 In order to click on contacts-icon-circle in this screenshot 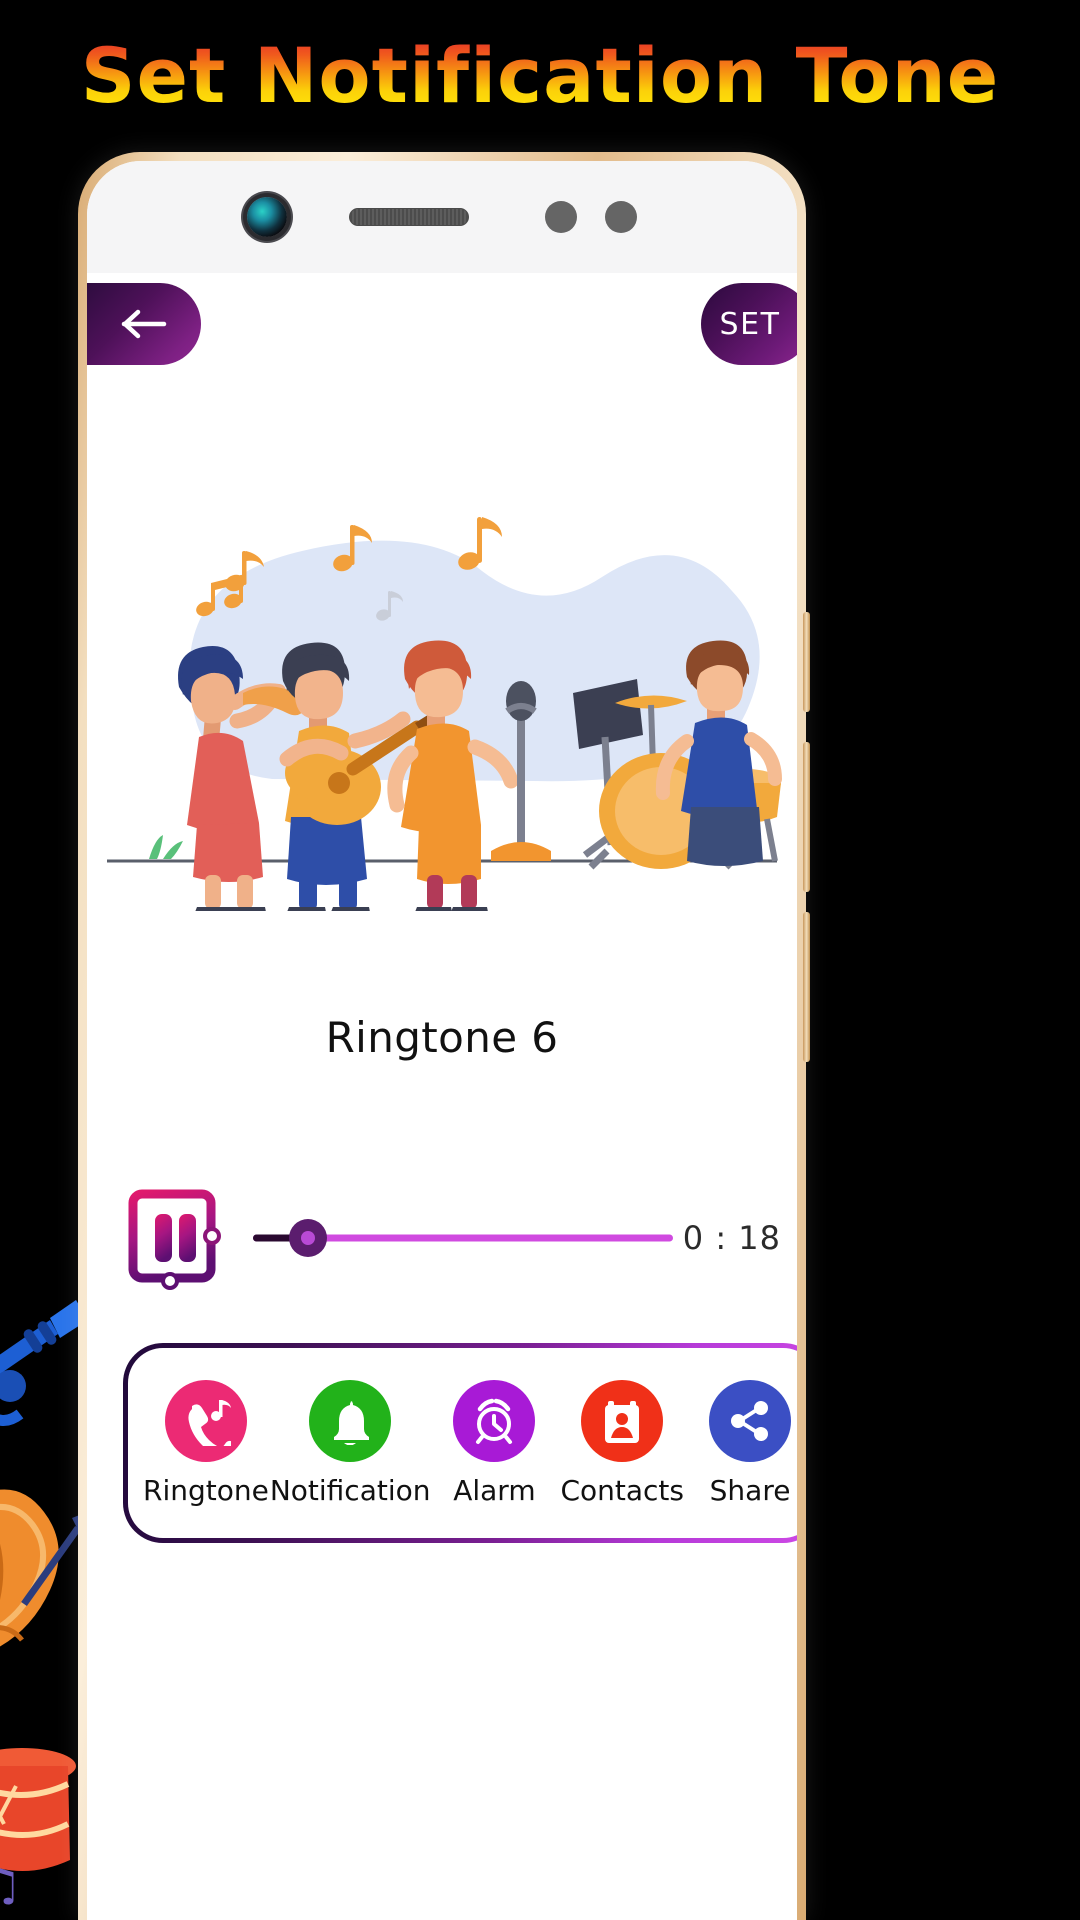, I will do `click(622, 1420)`.